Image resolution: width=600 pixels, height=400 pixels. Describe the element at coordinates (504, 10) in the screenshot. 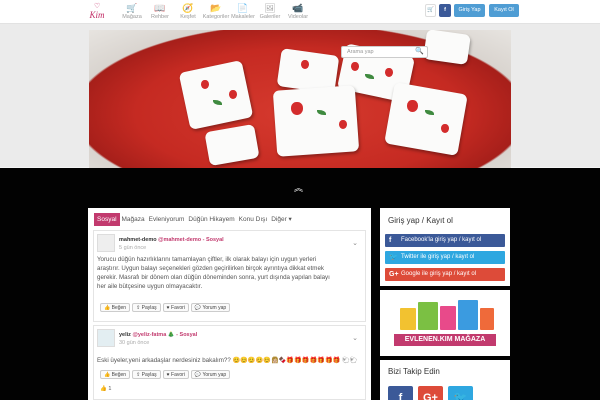

I see `register-button: Kayıt Ol` at that location.